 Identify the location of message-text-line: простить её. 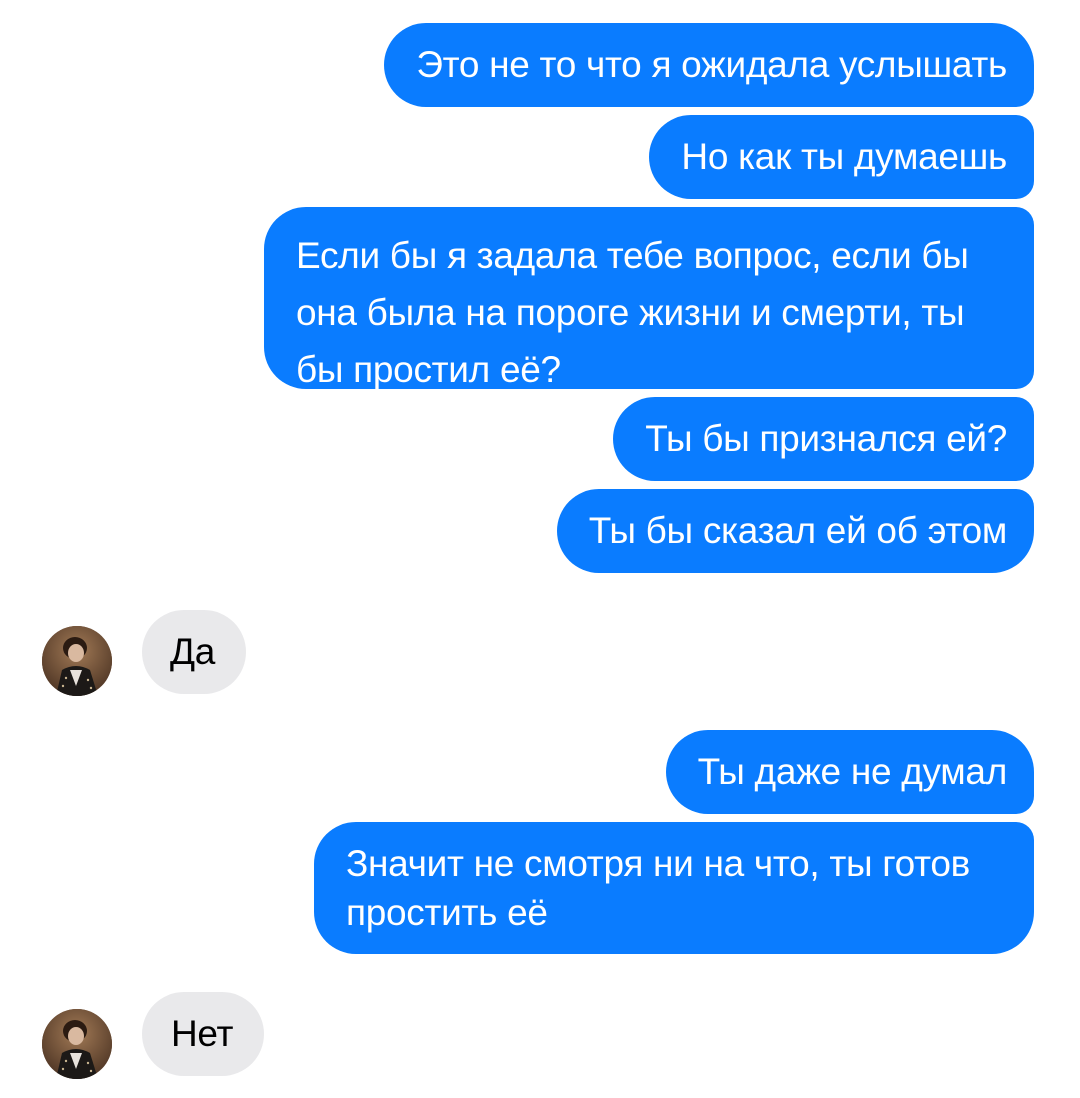
(447, 912).